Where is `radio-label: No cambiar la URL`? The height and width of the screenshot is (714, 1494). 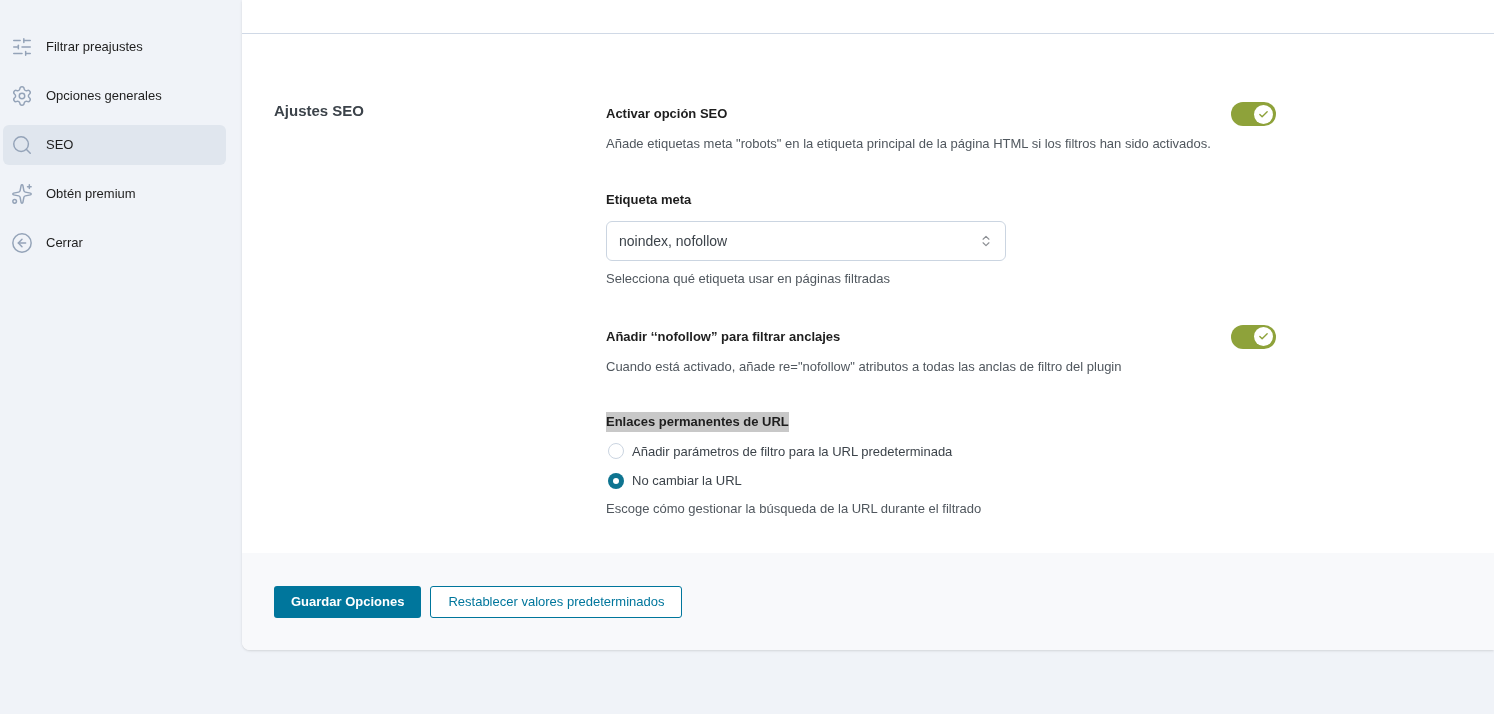 radio-label: No cambiar la URL is located at coordinates (687, 481).